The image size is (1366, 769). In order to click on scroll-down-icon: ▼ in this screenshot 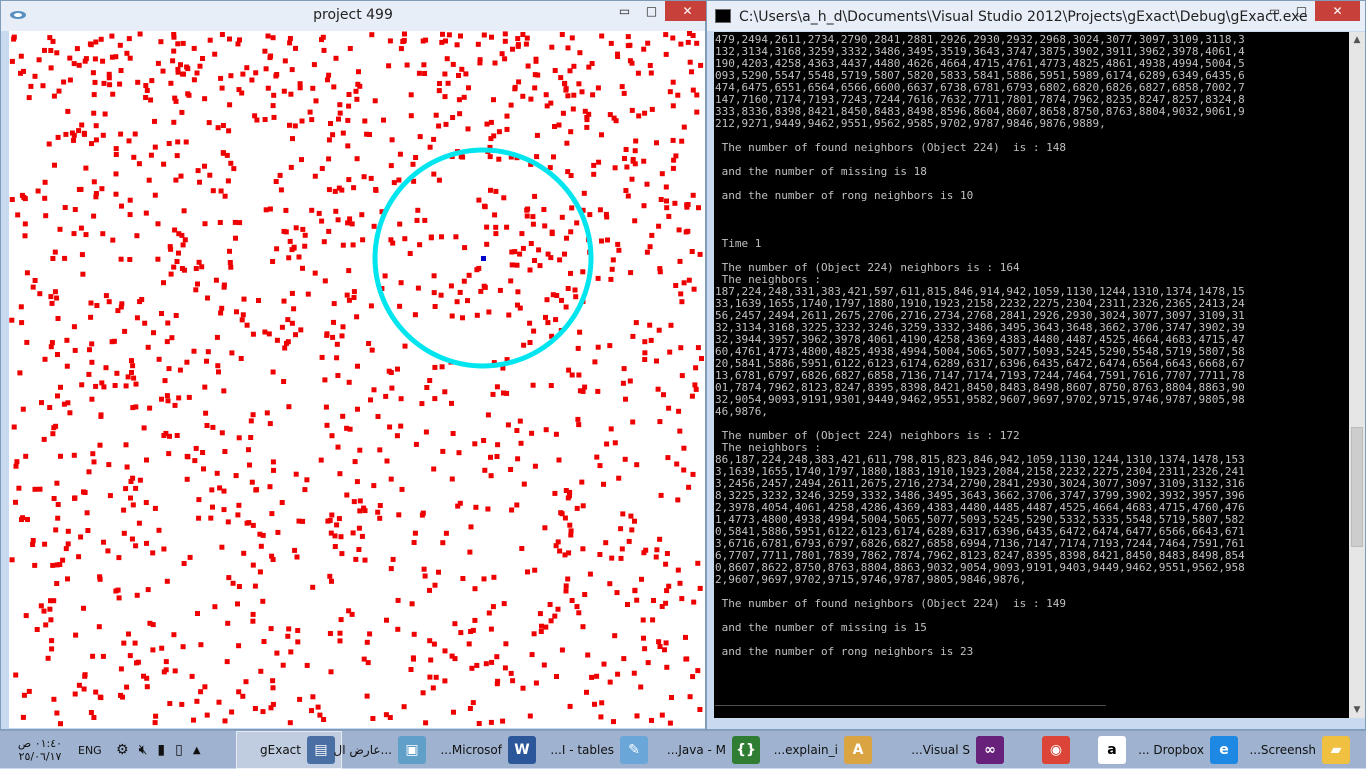, I will do `click(1357, 710)`.